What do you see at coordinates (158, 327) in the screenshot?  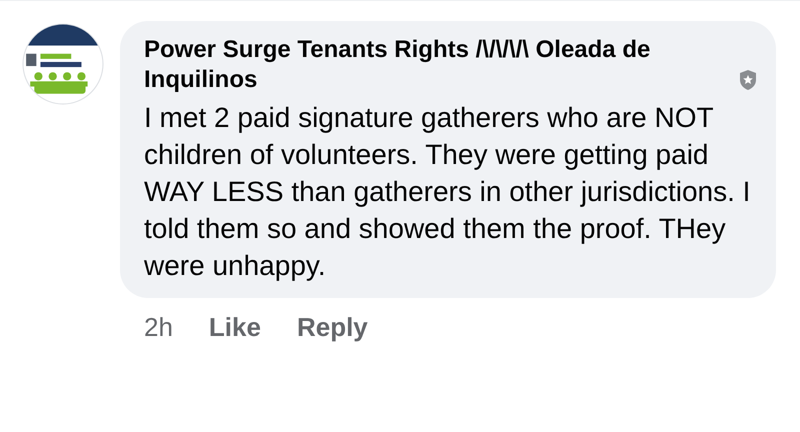 I see `timestamp: 2h` at bounding box center [158, 327].